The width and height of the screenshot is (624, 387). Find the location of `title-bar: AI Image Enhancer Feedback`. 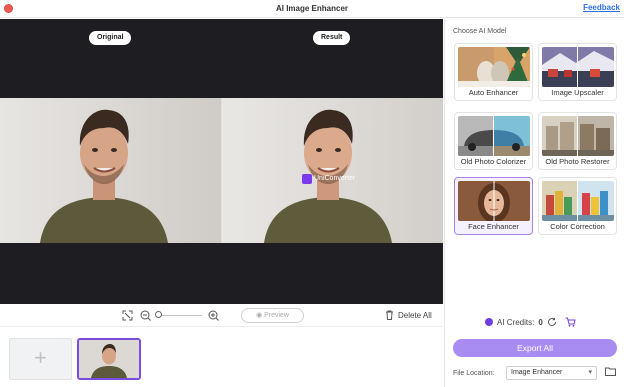

title-bar: AI Image Enhancer Feedback is located at coordinates (312, 9).